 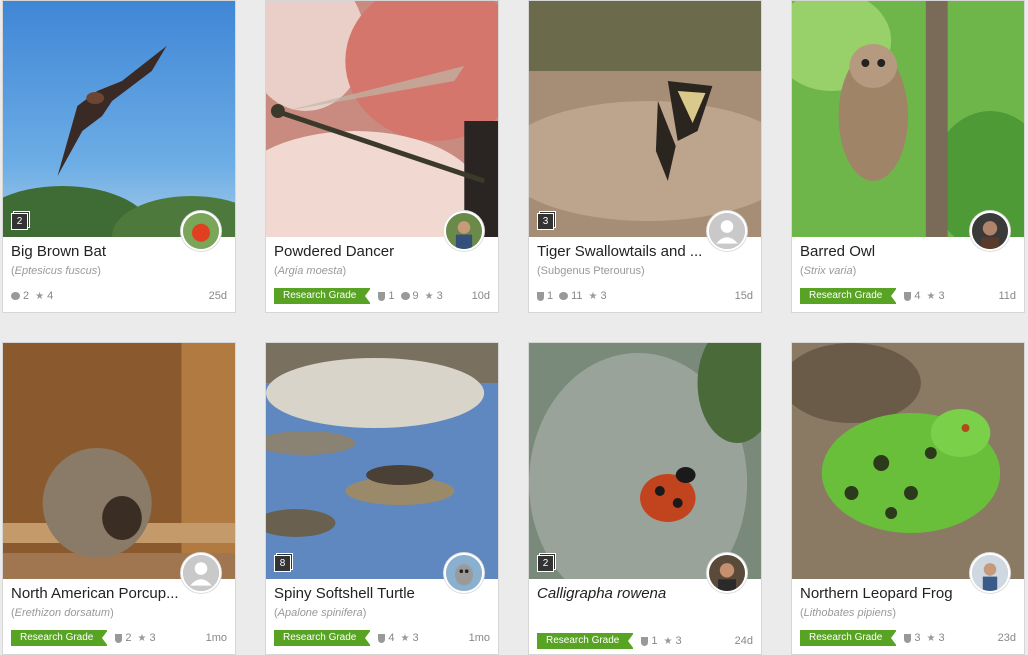 I want to click on observation-age: 10d, so click(x=480, y=296).